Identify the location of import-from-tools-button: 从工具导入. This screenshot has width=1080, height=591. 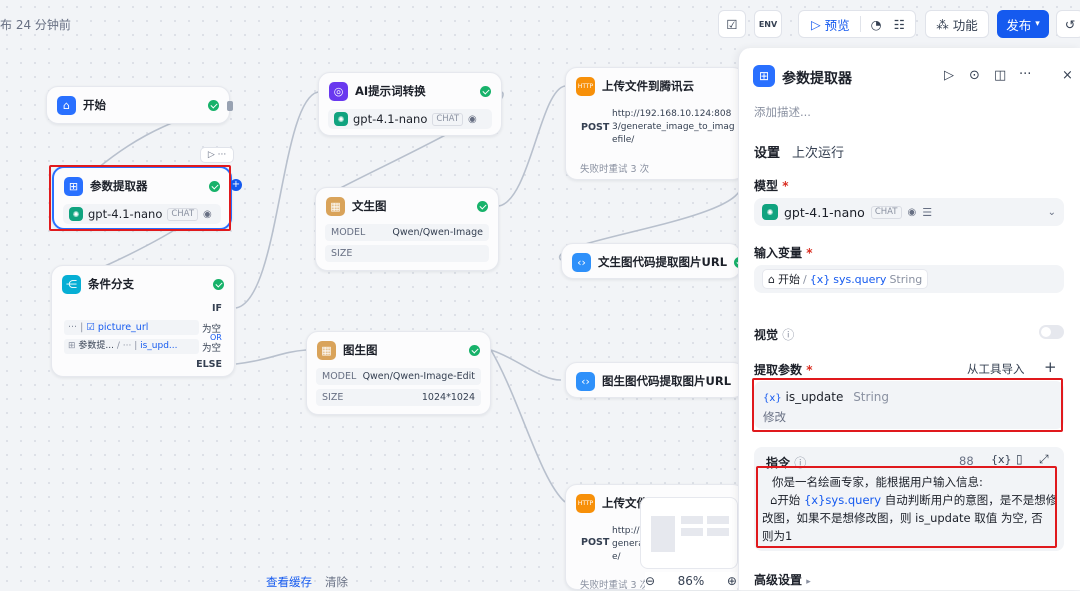
(996, 369).